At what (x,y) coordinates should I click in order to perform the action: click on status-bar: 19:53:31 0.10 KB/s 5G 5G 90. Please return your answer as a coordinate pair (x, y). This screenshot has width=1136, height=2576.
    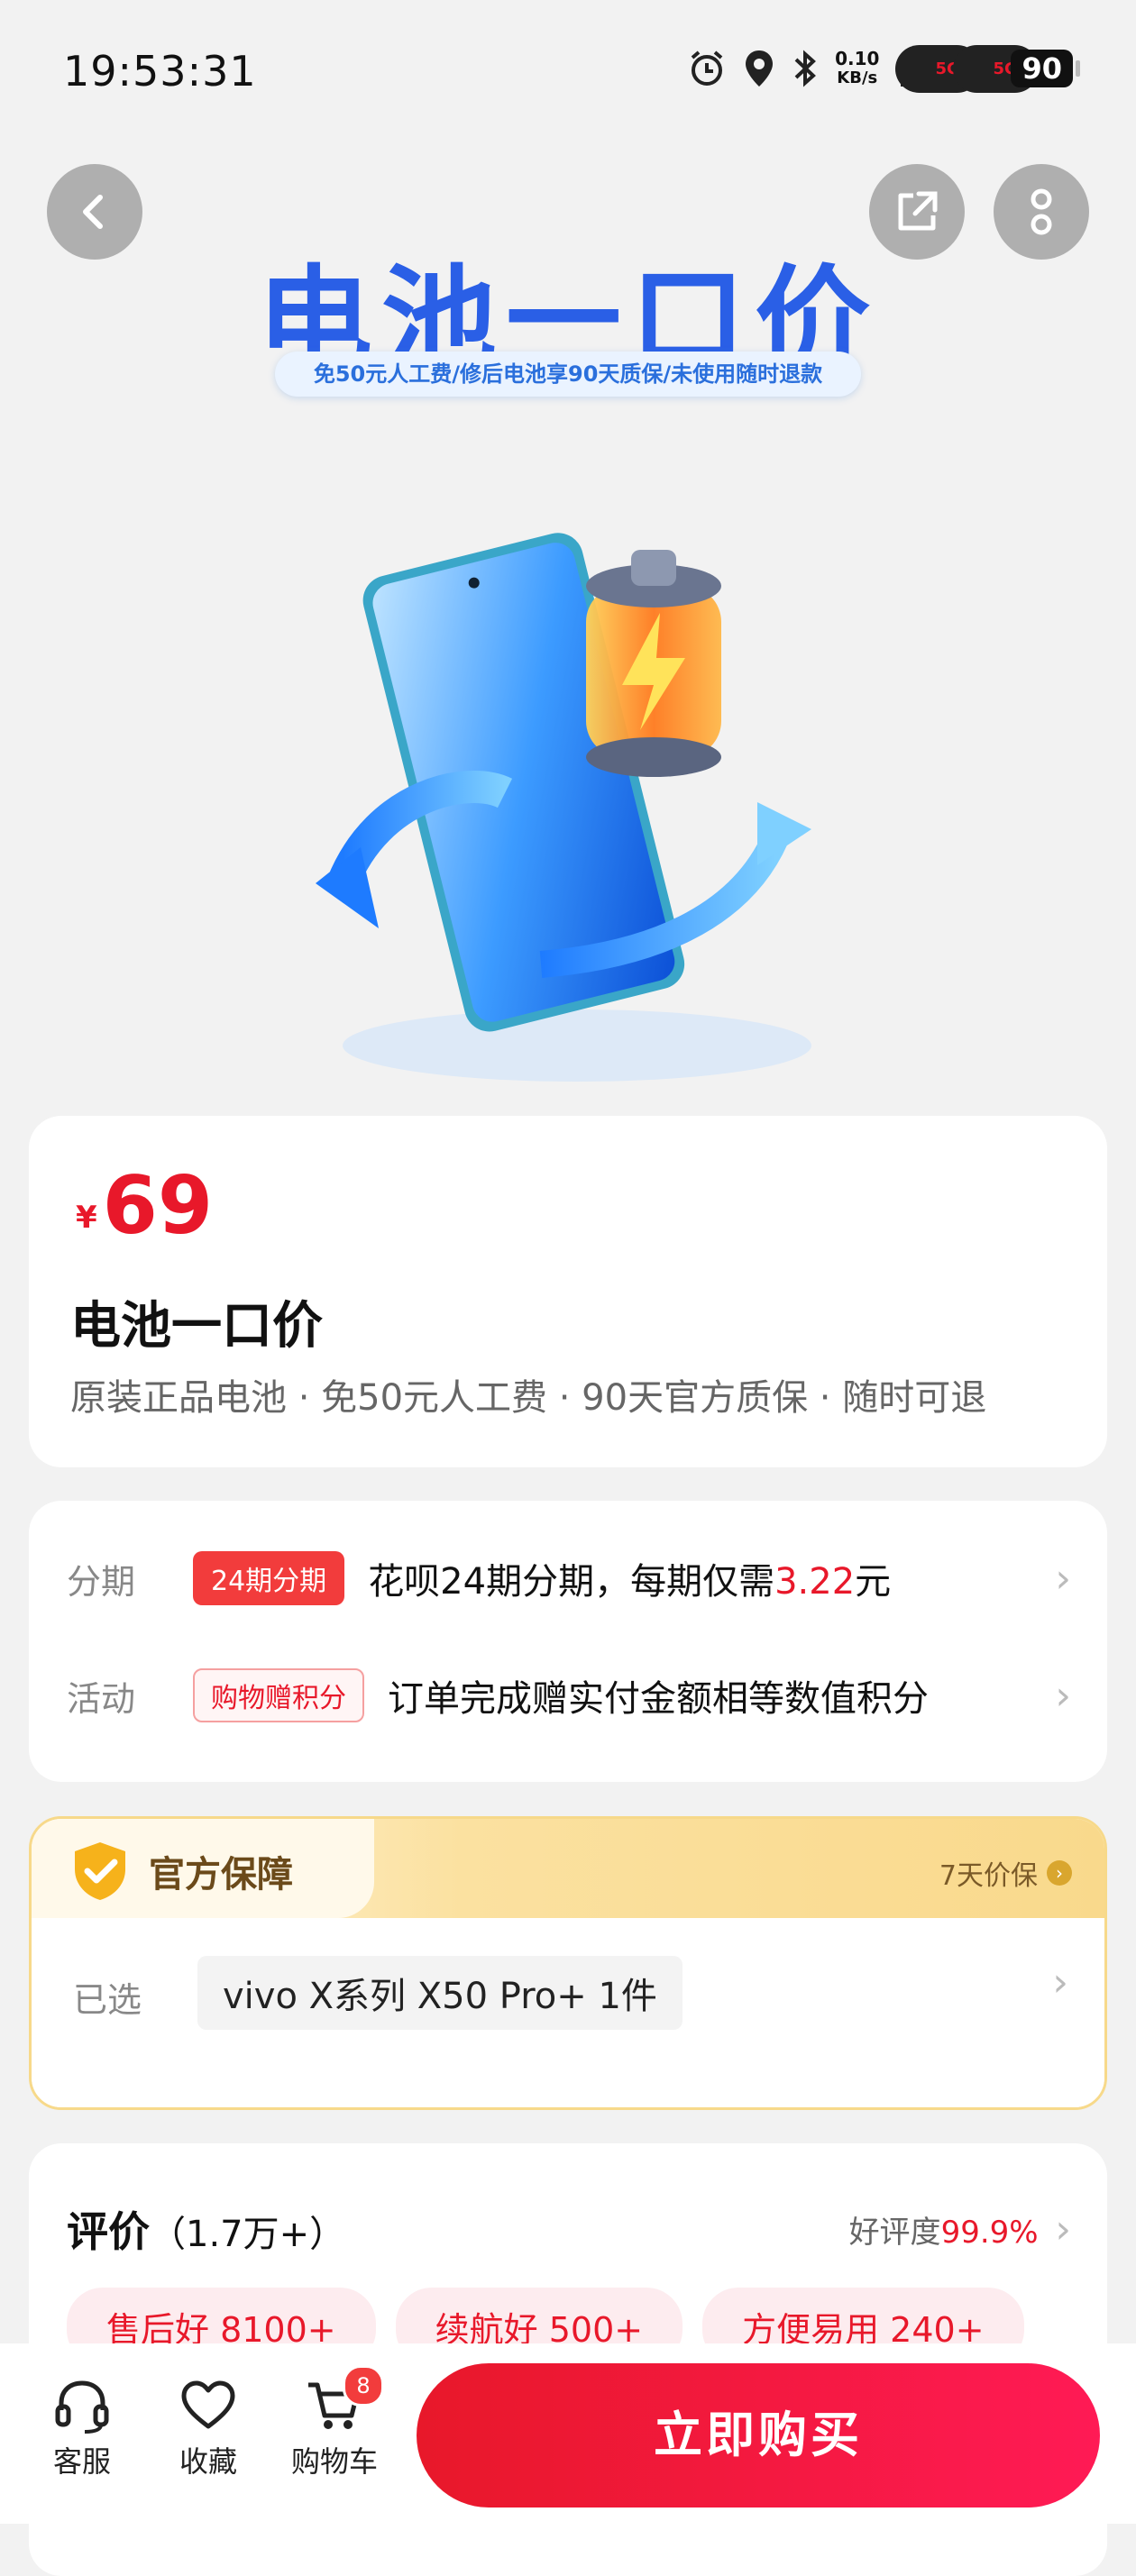
    Looking at the image, I should click on (568, 72).